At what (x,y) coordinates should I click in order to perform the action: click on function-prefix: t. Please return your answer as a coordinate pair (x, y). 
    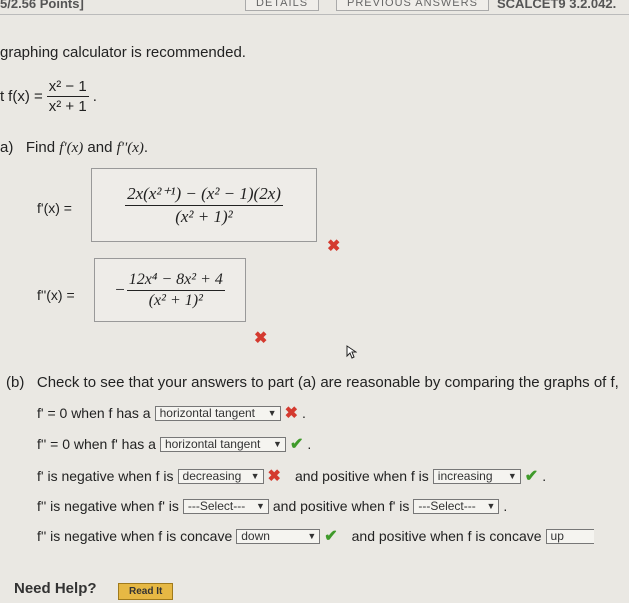
    Looking at the image, I should click on (2, 96).